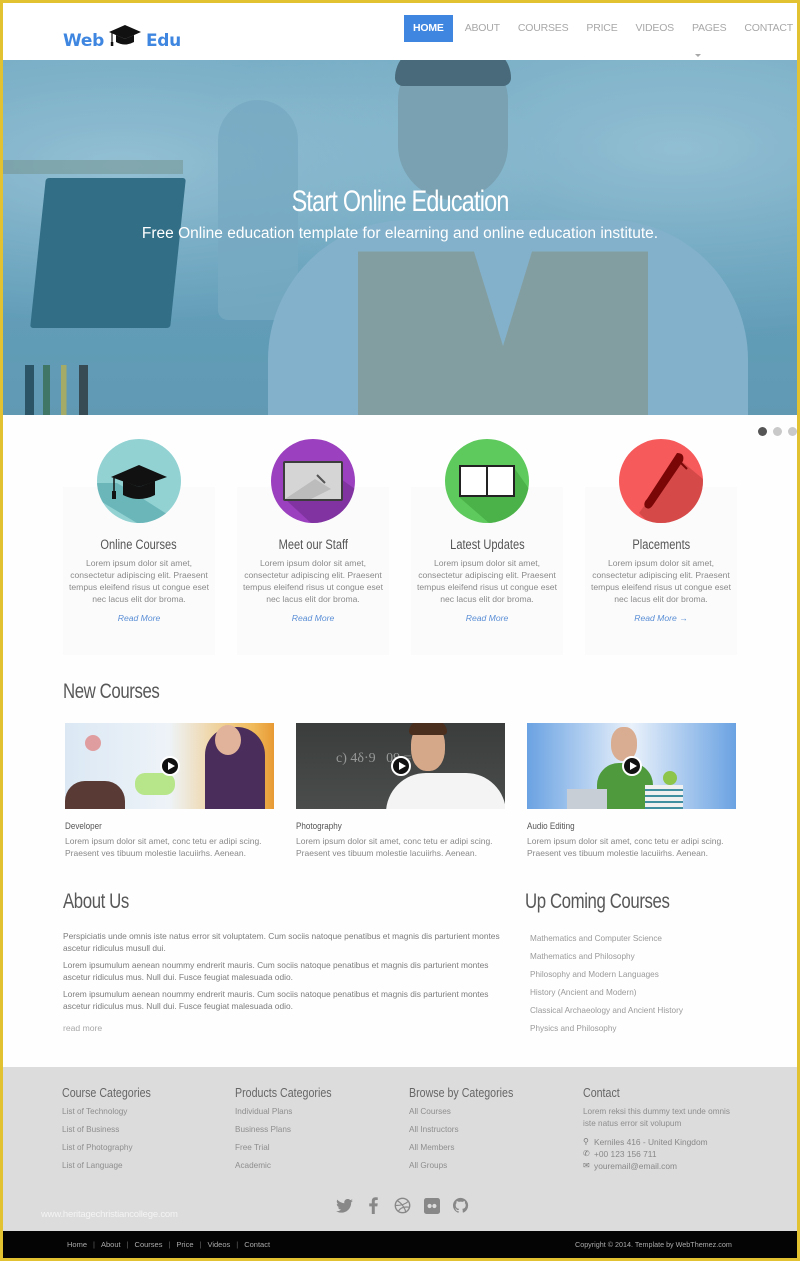  What do you see at coordinates (77, 1244) in the screenshot?
I see `bottom-nav-home: Home` at bounding box center [77, 1244].